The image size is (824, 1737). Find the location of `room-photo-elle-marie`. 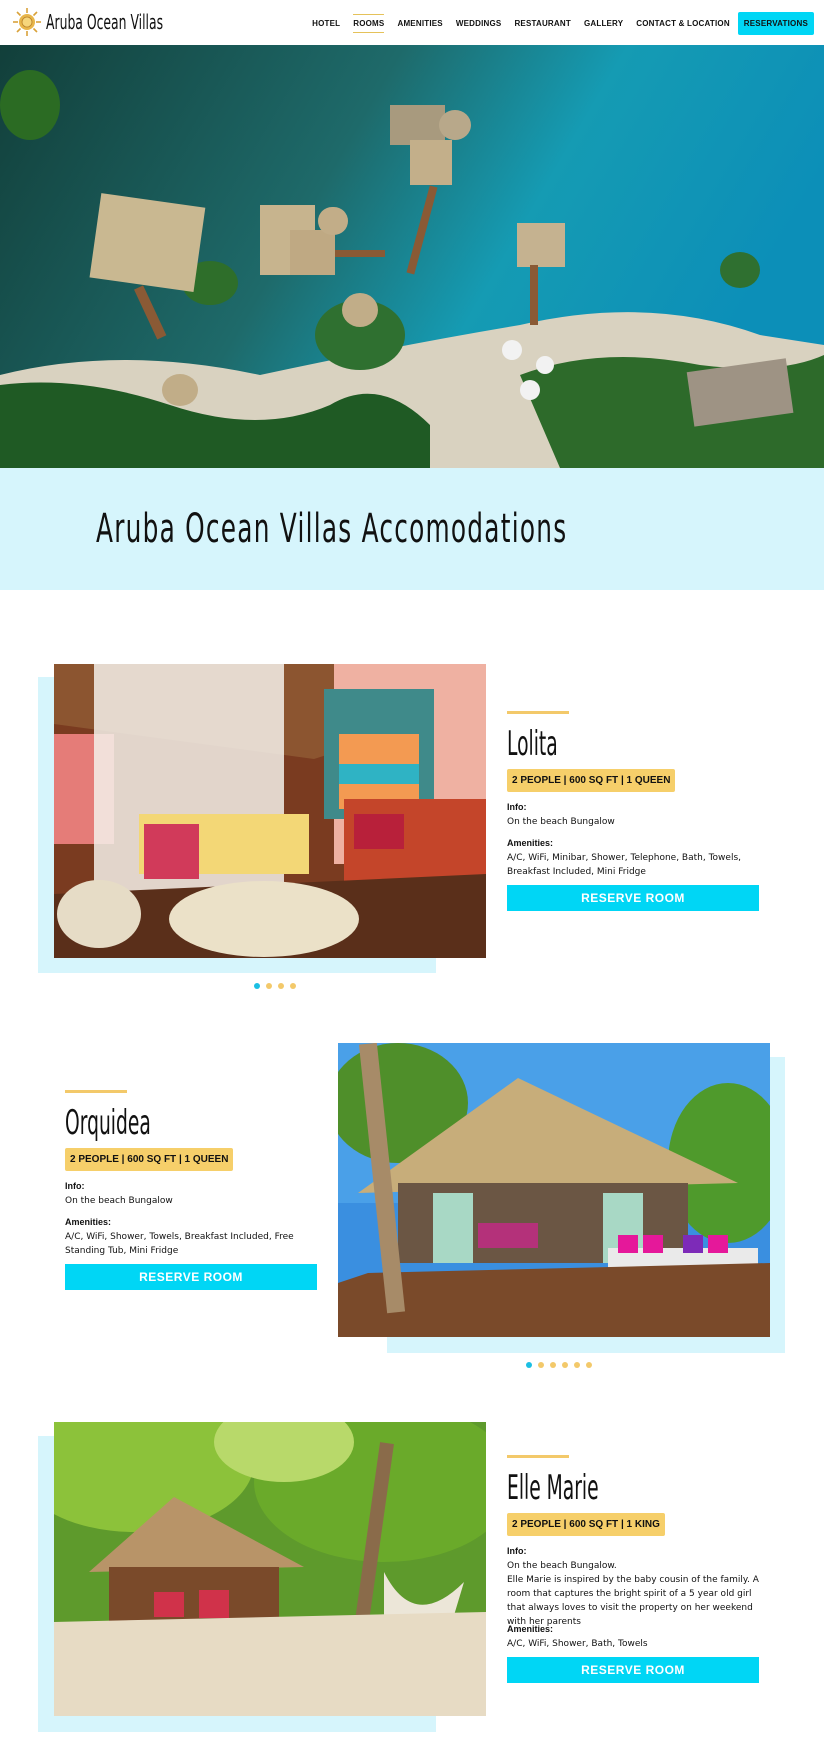

room-photo-elle-marie is located at coordinates (270, 1569).